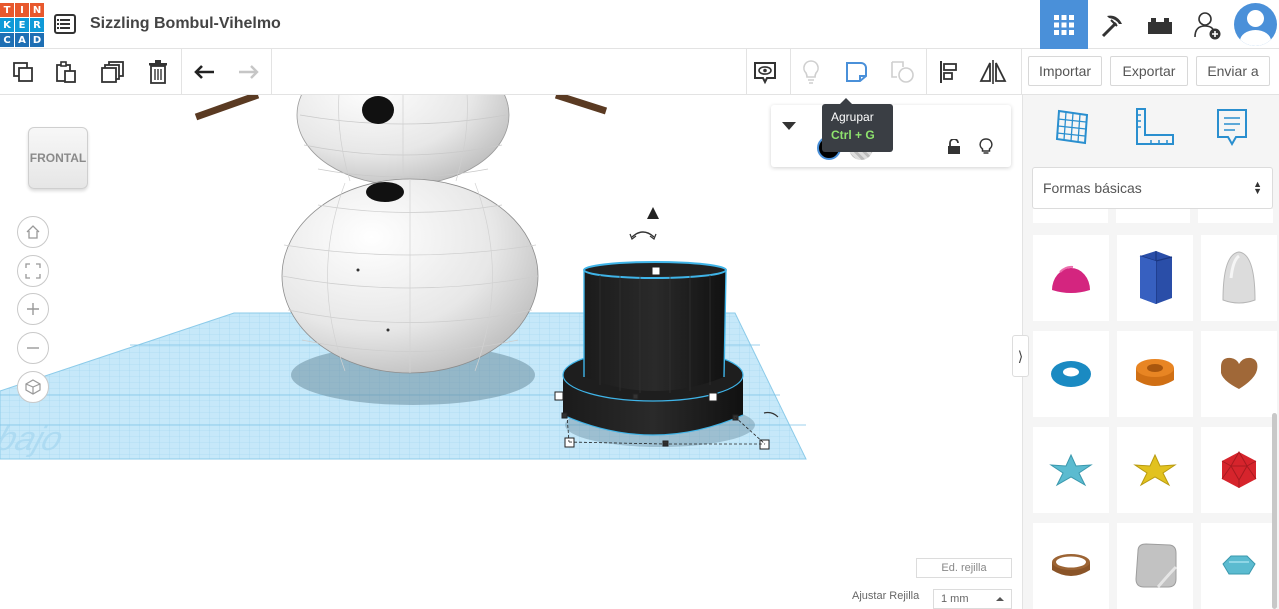 Image resolution: width=1279 pixels, height=609 pixels. I want to click on align-button, so click(949, 72).